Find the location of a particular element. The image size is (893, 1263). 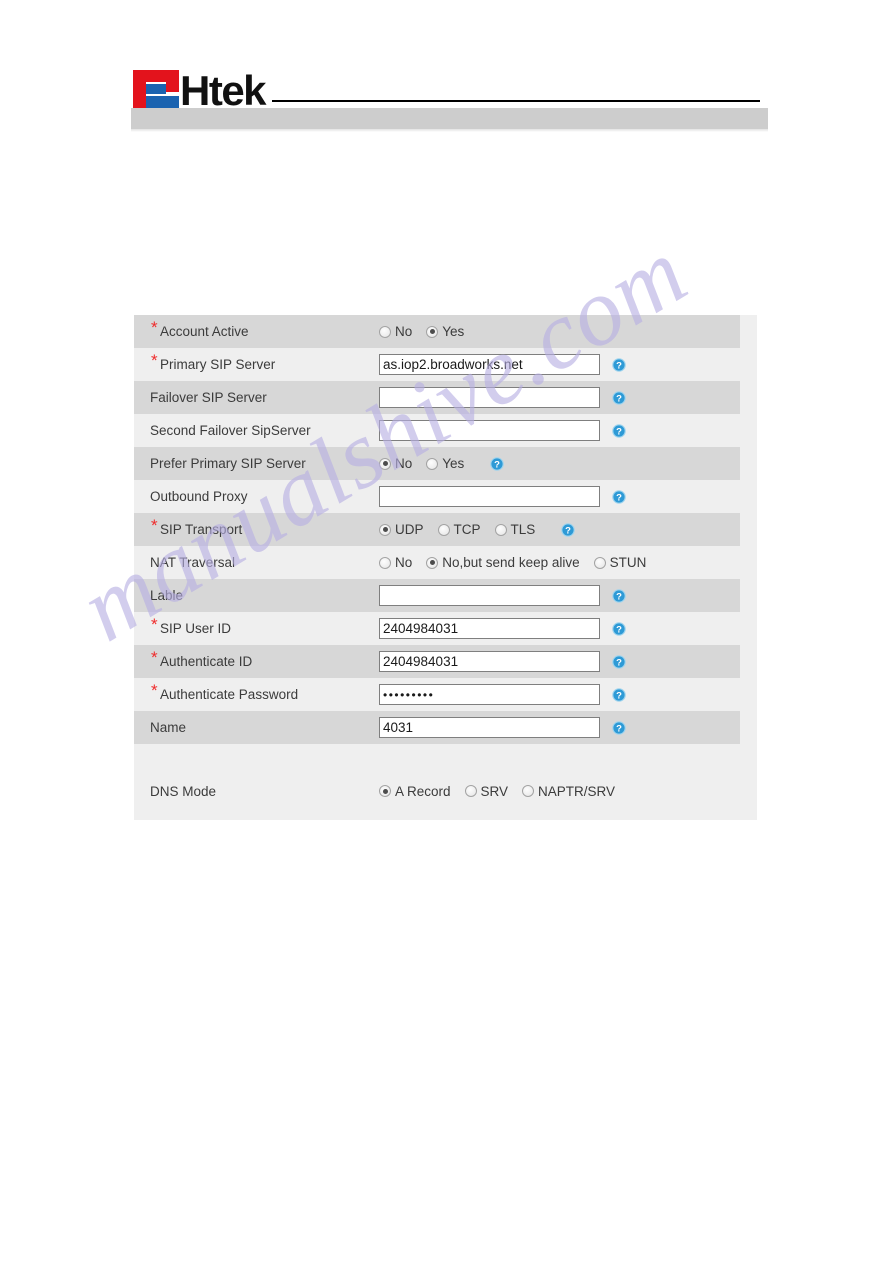

row-control-nat-traversal: No No,but send keep alive STUN is located at coordinates (559, 562).